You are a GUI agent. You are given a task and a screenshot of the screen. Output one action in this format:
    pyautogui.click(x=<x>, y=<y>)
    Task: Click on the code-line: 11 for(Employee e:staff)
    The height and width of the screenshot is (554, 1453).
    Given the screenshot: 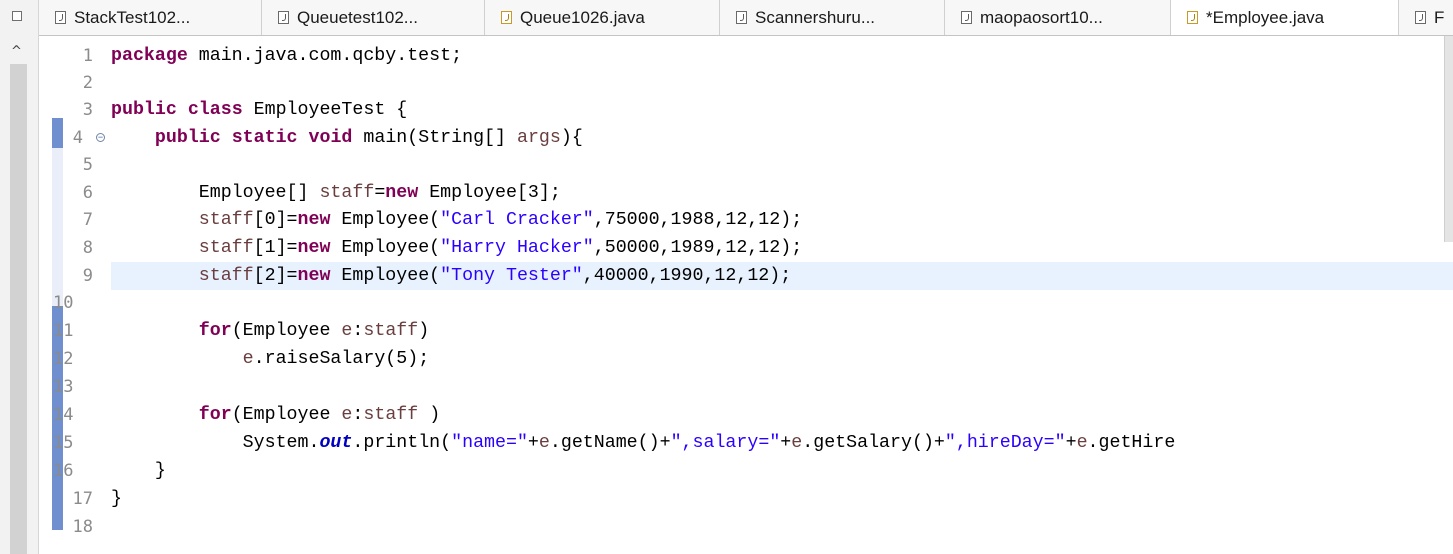 What is the action you would take?
    pyautogui.click(x=746, y=331)
    